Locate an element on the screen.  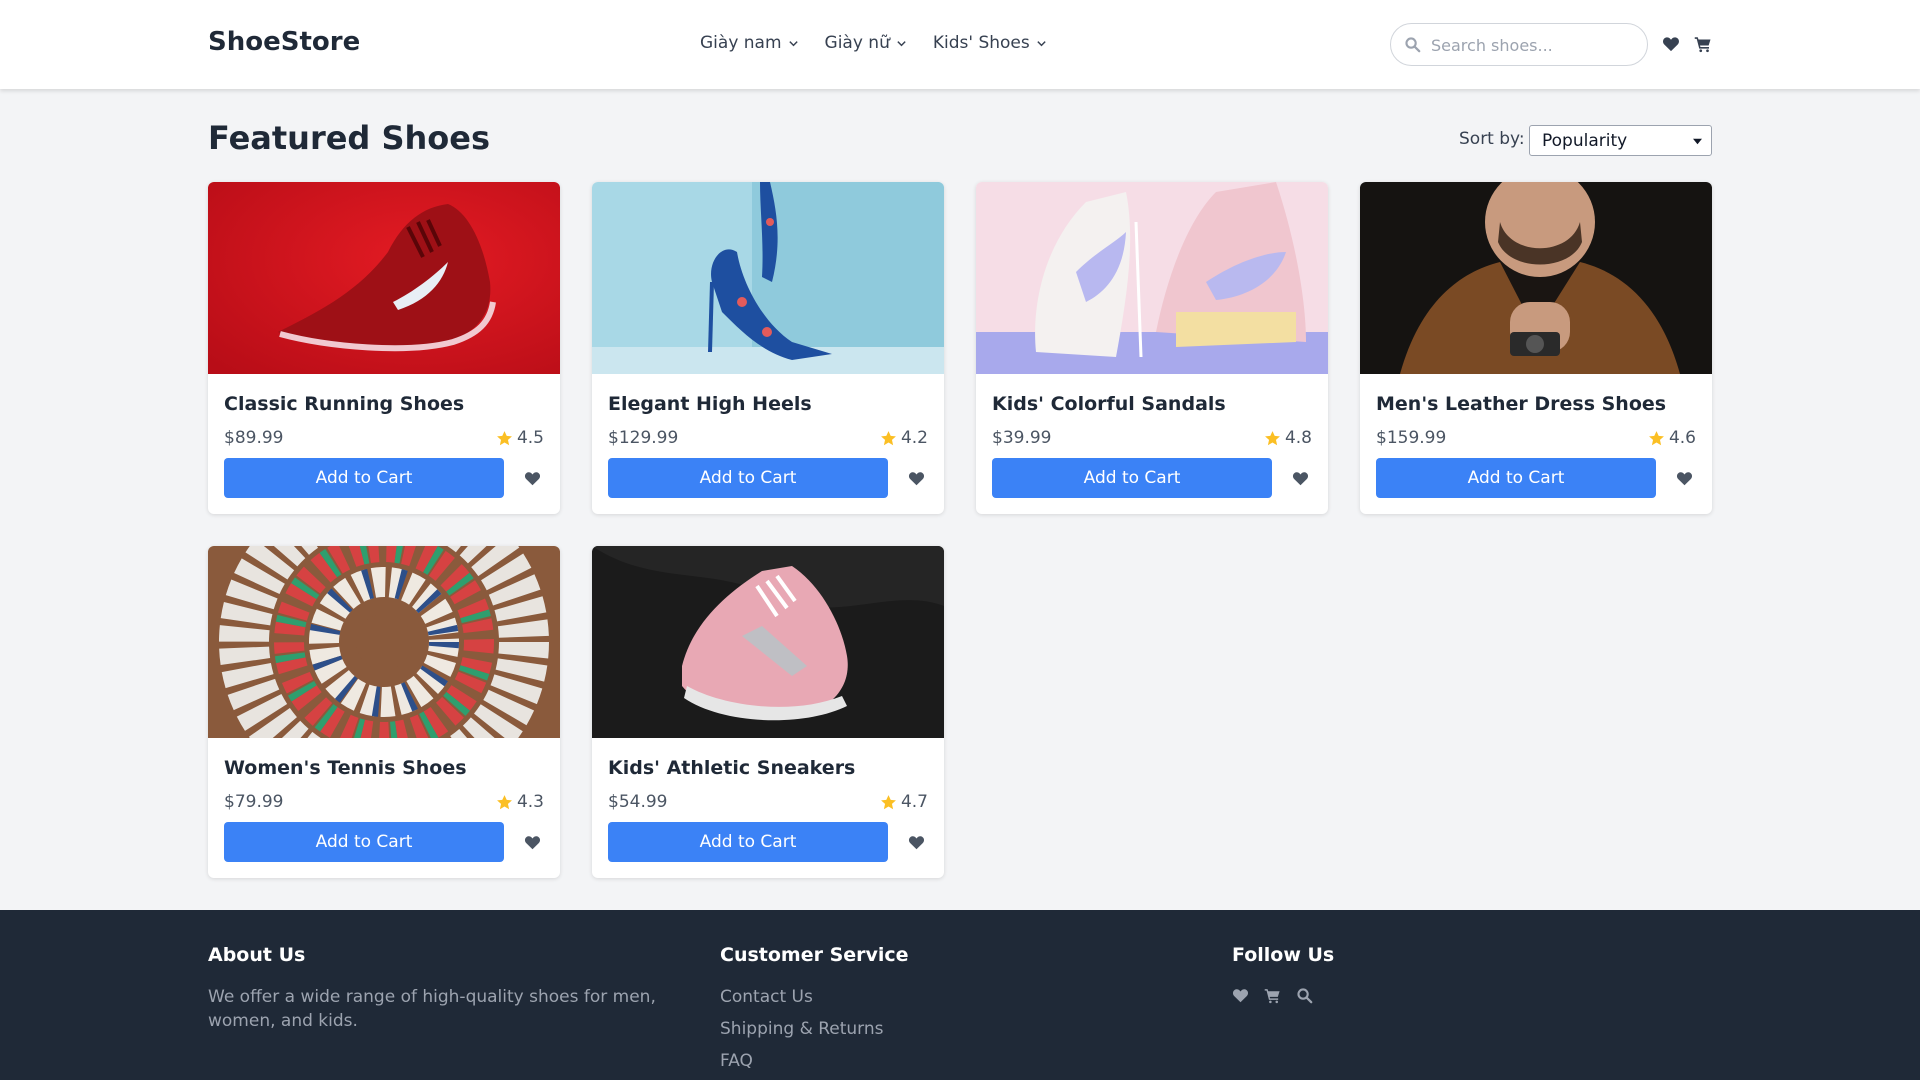
footer-link-shipping: Shipping & Returns is located at coordinates (802, 1029).